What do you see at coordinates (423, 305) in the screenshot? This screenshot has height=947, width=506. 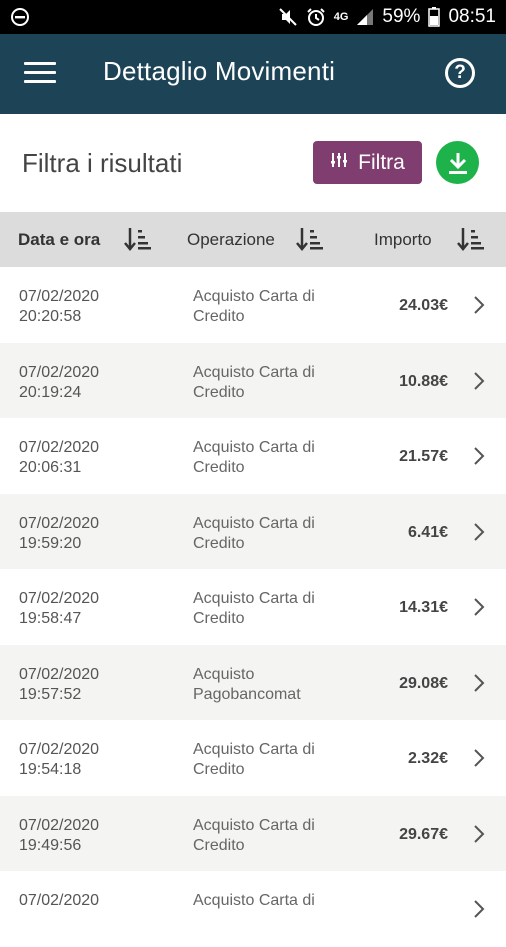 I see `row-amount: 24.03€` at bounding box center [423, 305].